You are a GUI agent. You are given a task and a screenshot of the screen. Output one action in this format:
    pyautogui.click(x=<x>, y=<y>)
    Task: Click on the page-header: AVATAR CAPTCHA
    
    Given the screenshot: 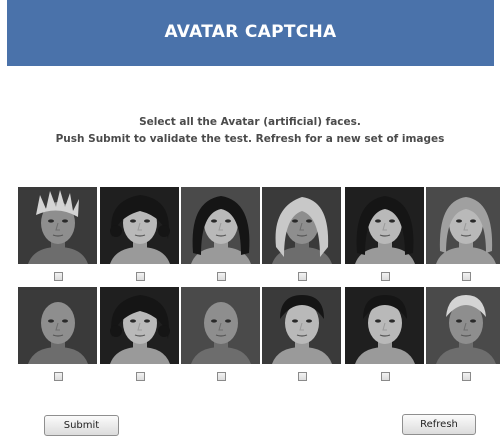 What is the action you would take?
    pyautogui.click(x=250, y=33)
    